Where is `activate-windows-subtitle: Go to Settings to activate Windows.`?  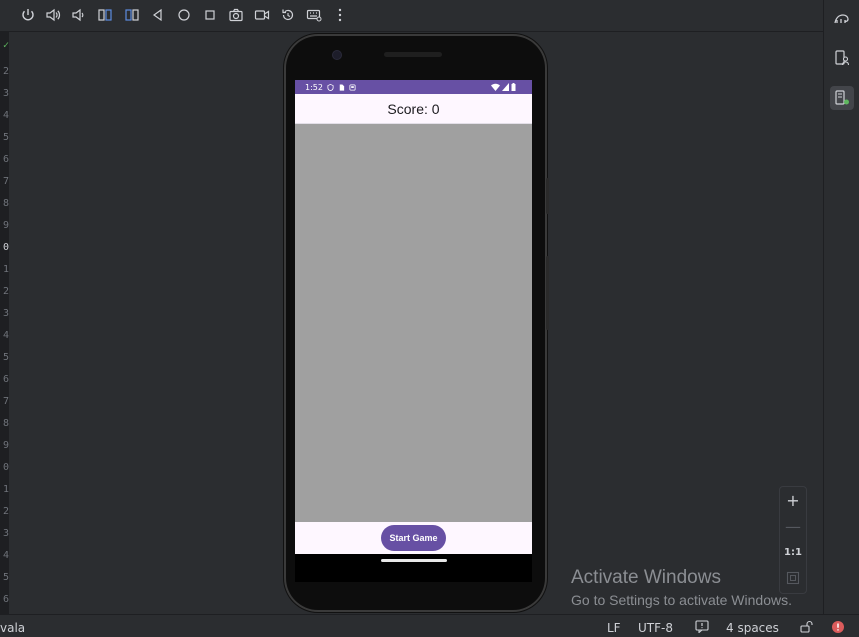 activate-windows-subtitle: Go to Settings to activate Windows. is located at coordinates (681, 600).